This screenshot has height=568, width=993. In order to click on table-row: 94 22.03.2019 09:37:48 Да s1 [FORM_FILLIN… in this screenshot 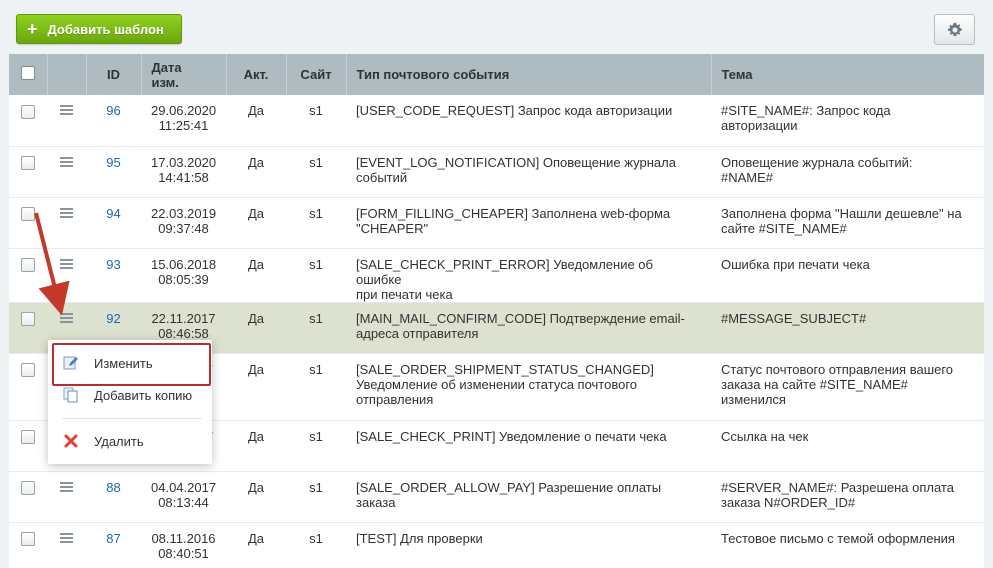, I will do `click(496, 223)`.